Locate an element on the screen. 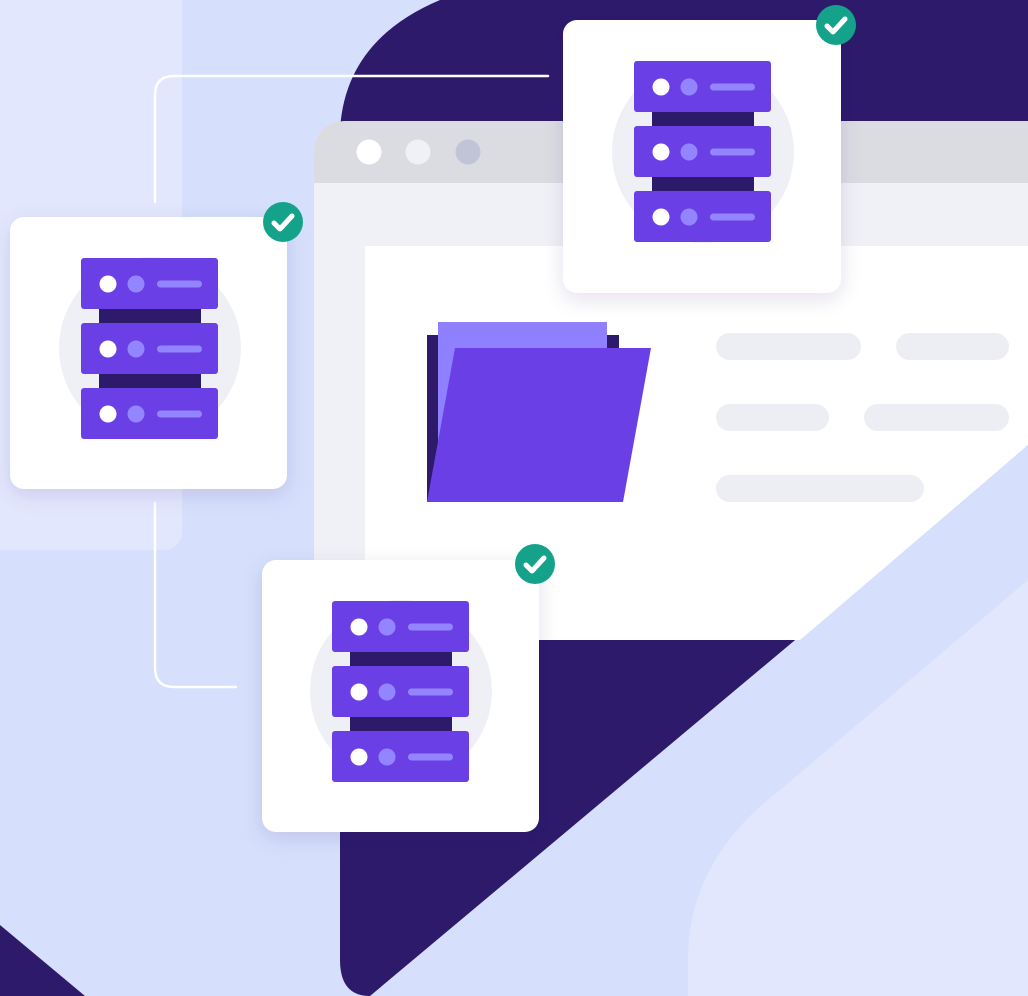 The width and height of the screenshot is (1028, 996). server-card-top is located at coordinates (709, 149).